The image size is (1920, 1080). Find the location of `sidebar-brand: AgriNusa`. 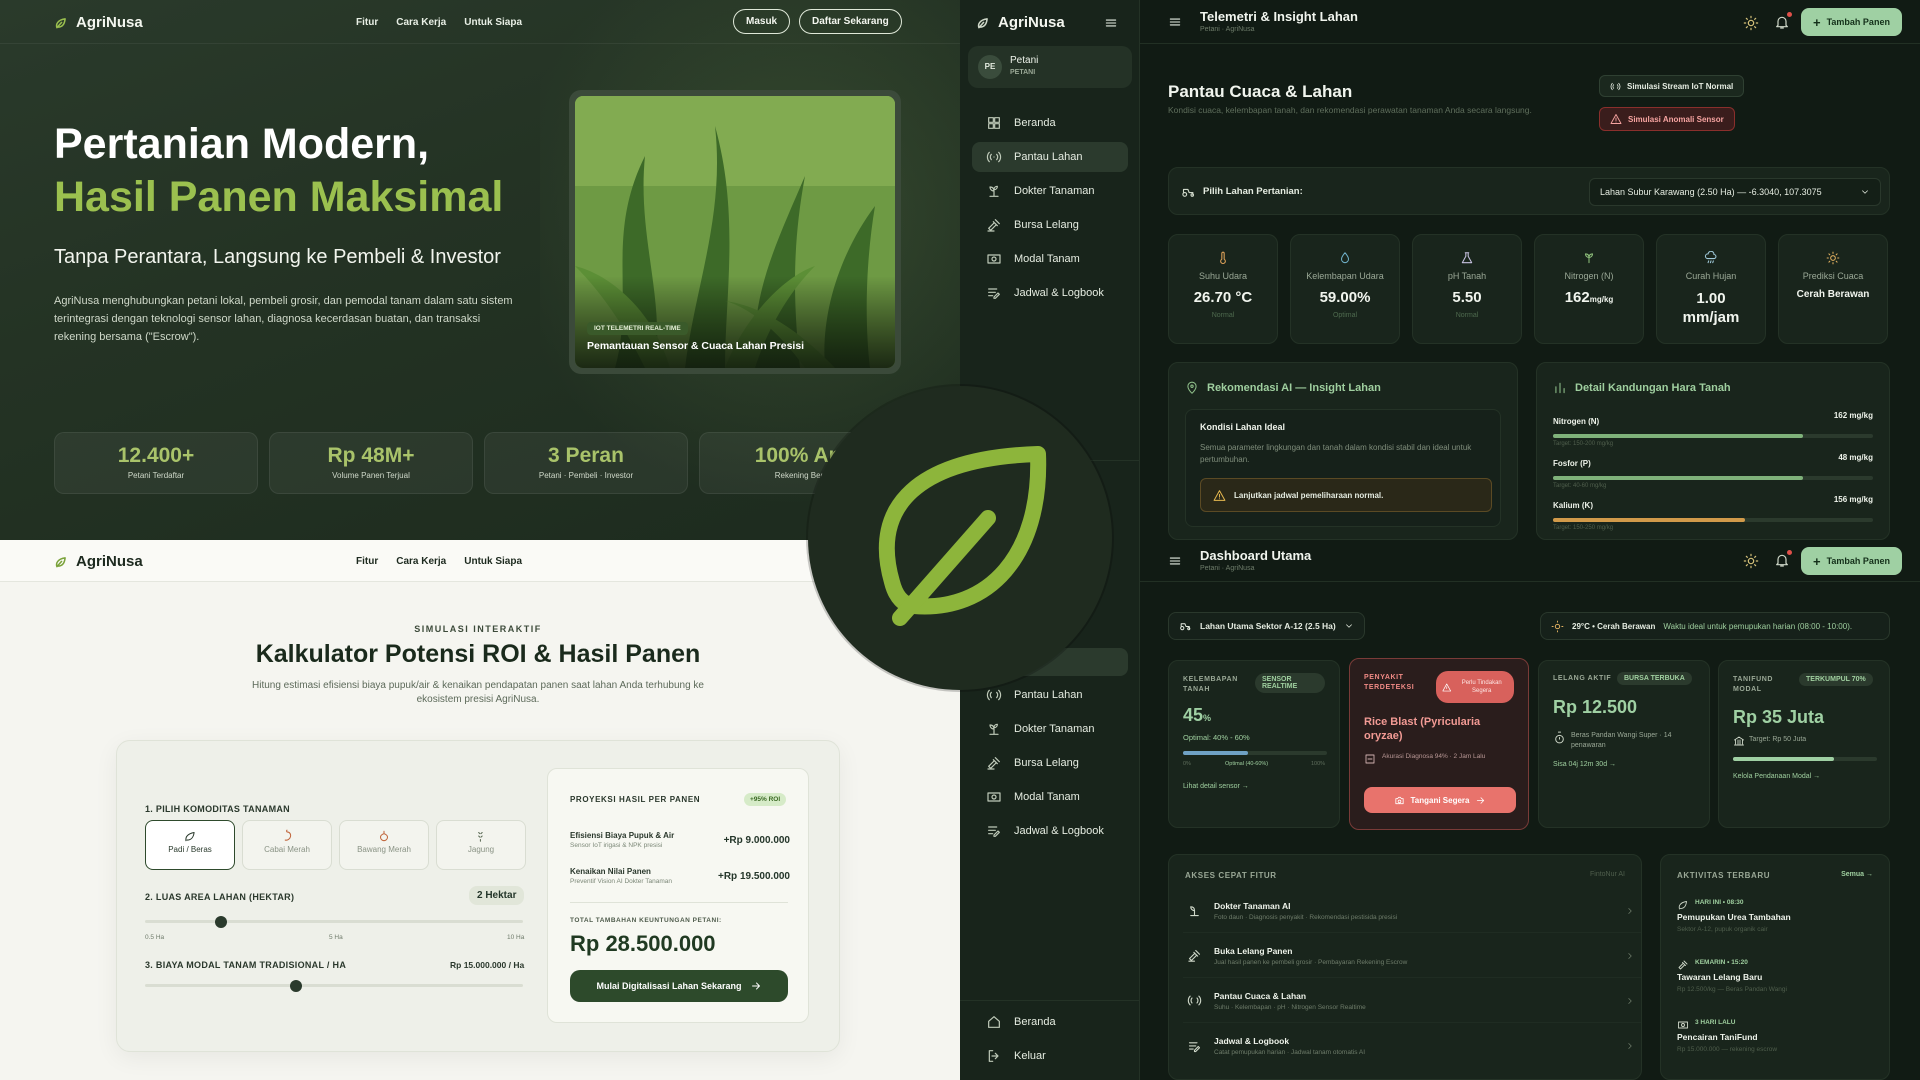

sidebar-brand: AgriNusa is located at coordinates (1020, 22).